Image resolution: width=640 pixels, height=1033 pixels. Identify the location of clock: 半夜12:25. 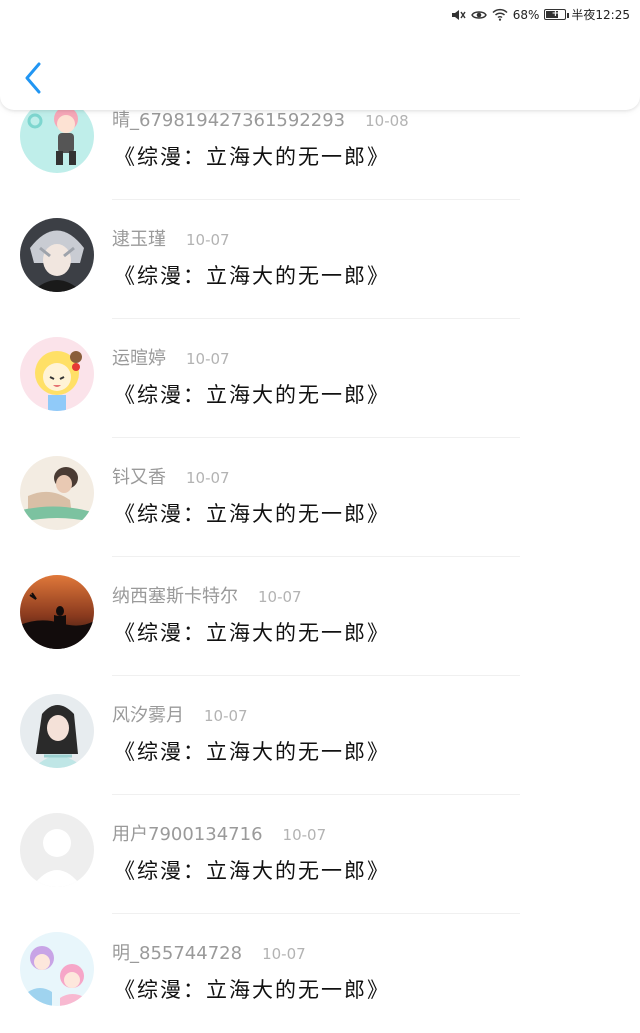
(600, 15).